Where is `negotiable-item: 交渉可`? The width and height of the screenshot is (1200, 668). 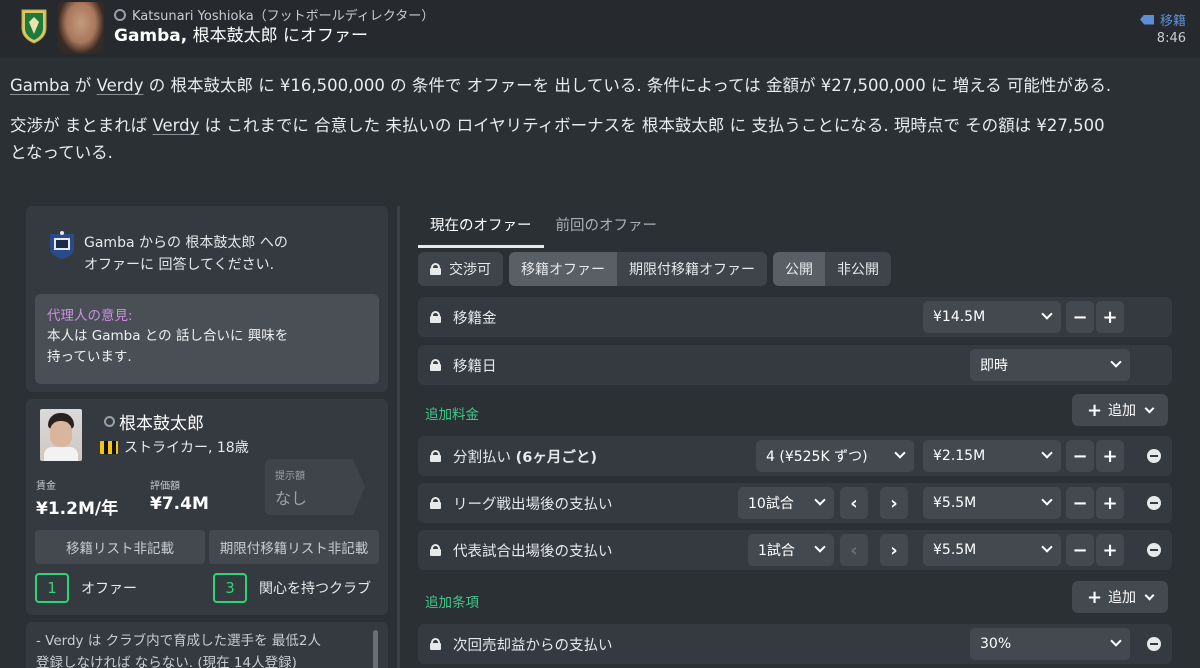 negotiable-item: 交渉可 is located at coordinates (460, 269).